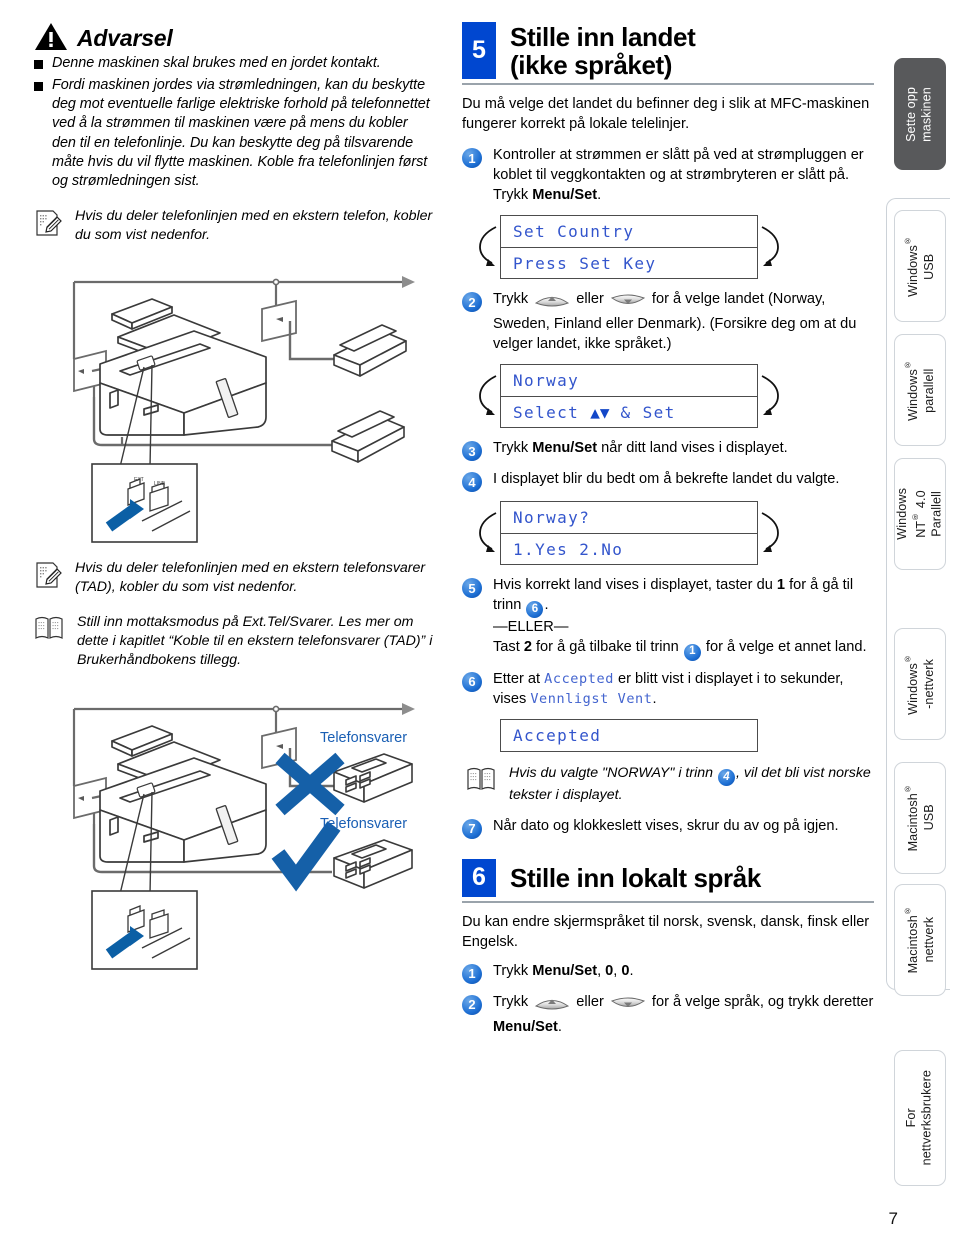 The width and height of the screenshot is (960, 1245). I want to click on section-5-header: 5 Stille inn landet (ikke språket), so click(668, 51).